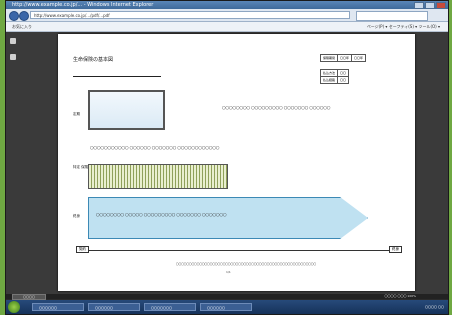  Describe the element at coordinates (392, 16) in the screenshot. I see `search-input` at that location.